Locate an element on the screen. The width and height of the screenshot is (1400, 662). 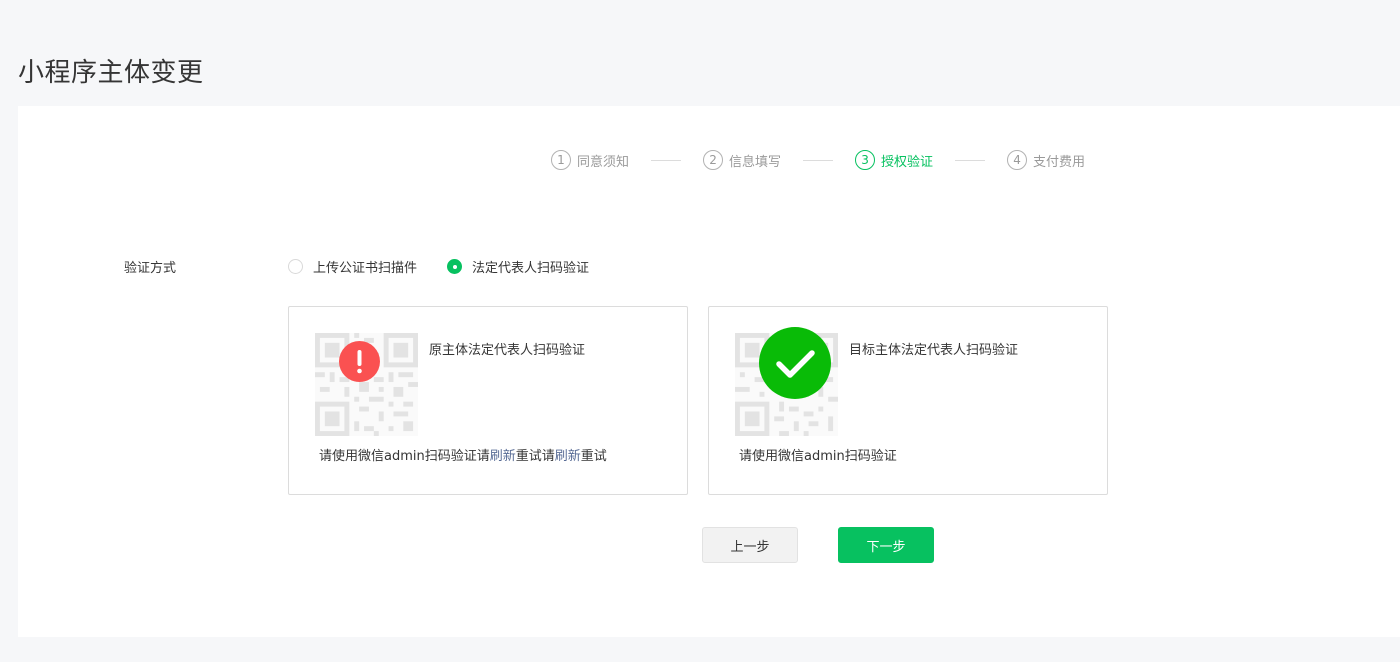
step-agree: 1 同意须知 is located at coordinates (590, 160).